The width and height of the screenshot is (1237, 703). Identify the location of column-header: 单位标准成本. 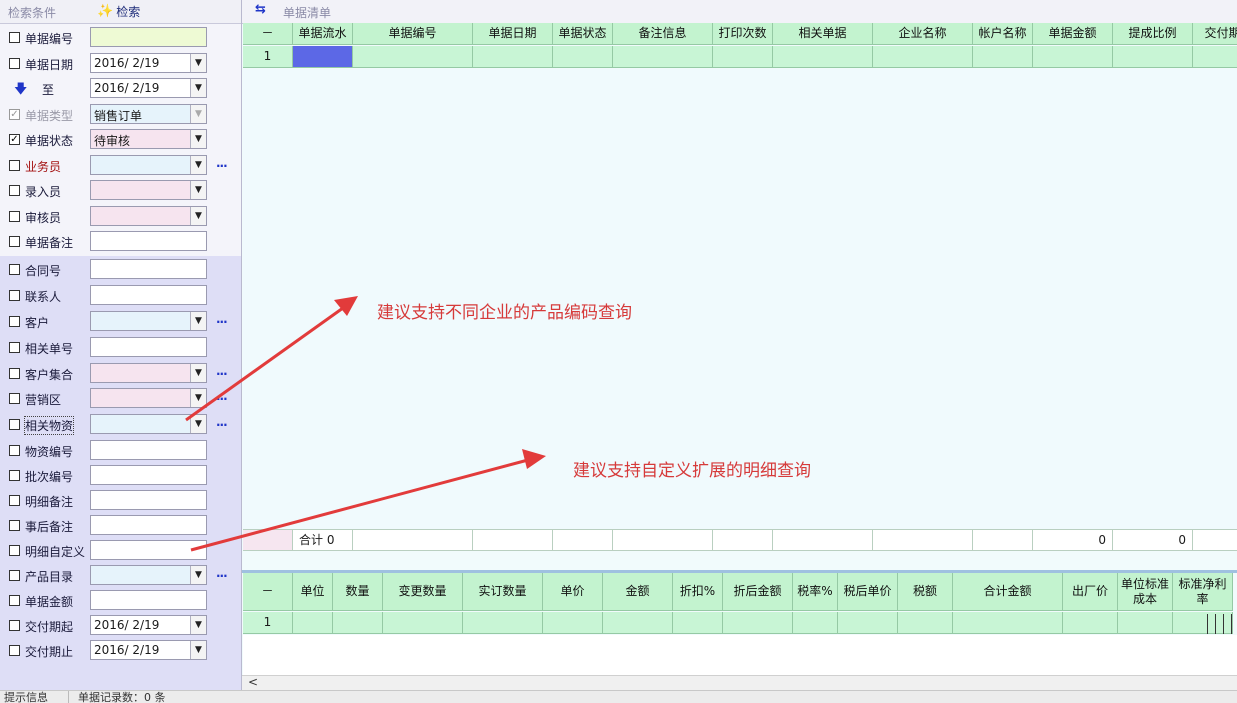
(1145, 592).